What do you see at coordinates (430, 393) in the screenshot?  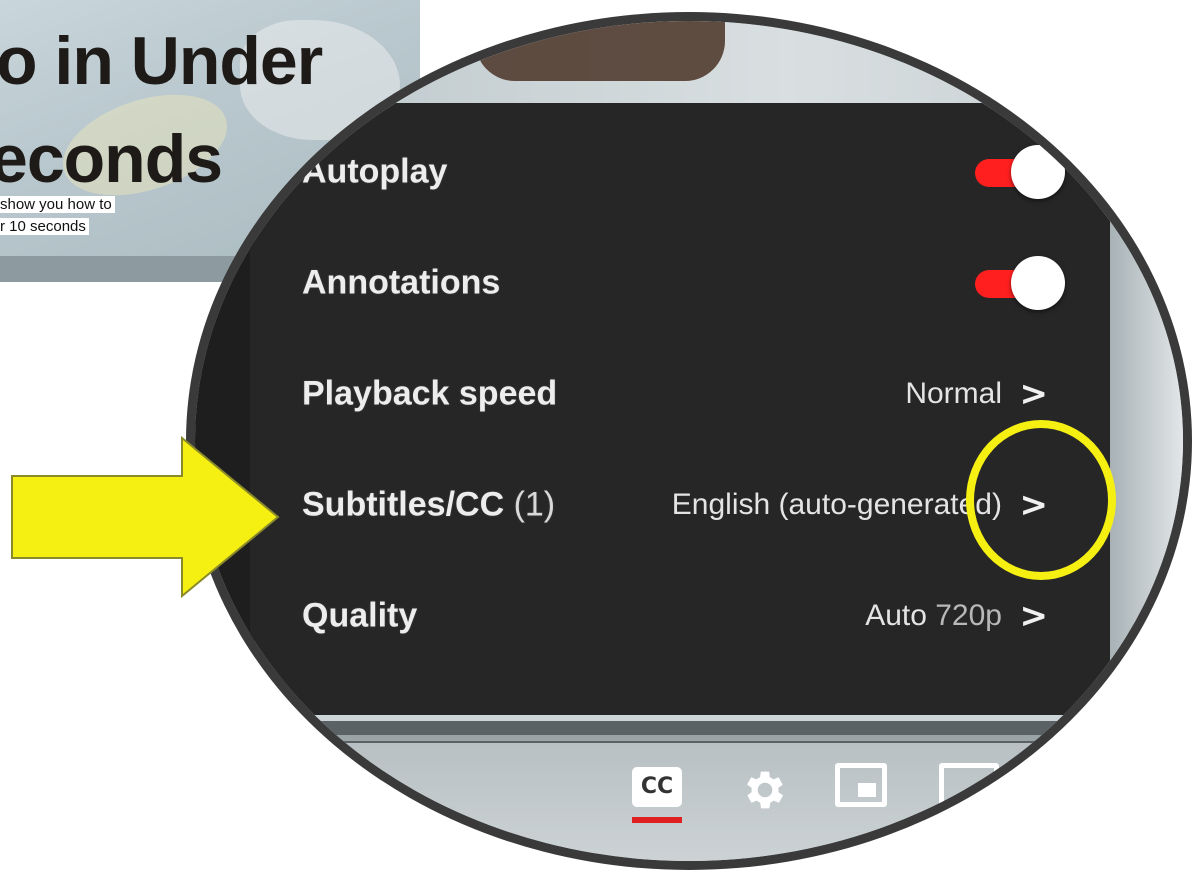 I see `settings-item-label: Playback speed` at bounding box center [430, 393].